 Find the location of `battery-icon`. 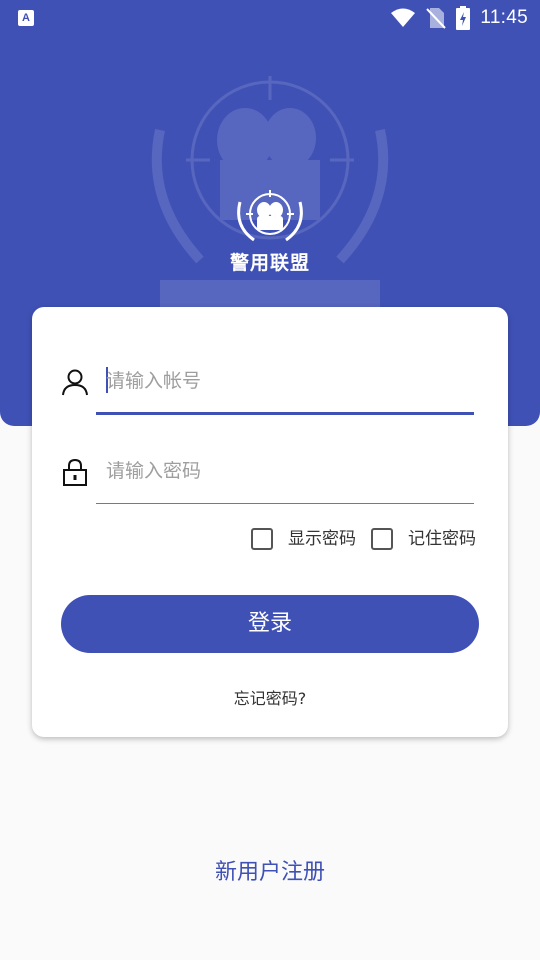

battery-icon is located at coordinates (463, 18).